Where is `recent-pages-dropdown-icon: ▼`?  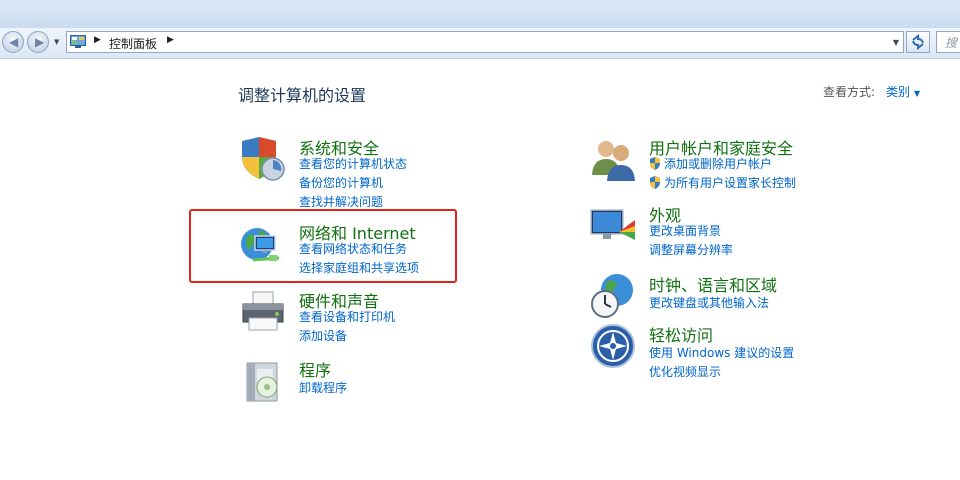
recent-pages-dropdown-icon: ▼ is located at coordinates (56, 42).